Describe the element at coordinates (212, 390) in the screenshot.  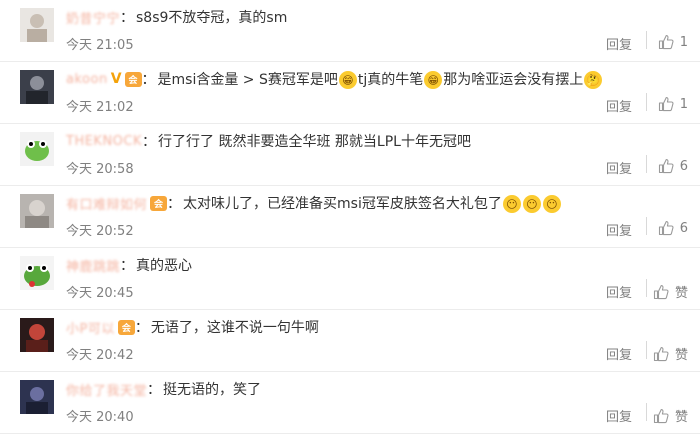
I see `comment-text: 挺无语的，笑了` at that location.